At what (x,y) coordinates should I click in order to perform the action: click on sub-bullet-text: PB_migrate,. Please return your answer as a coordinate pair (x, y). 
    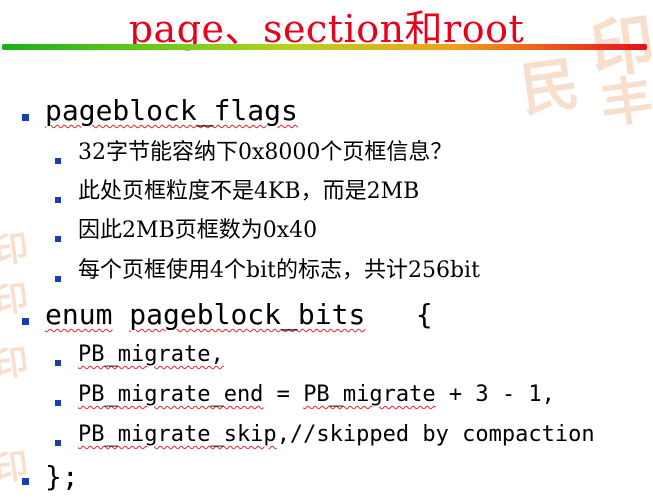
    Looking at the image, I should click on (151, 355).